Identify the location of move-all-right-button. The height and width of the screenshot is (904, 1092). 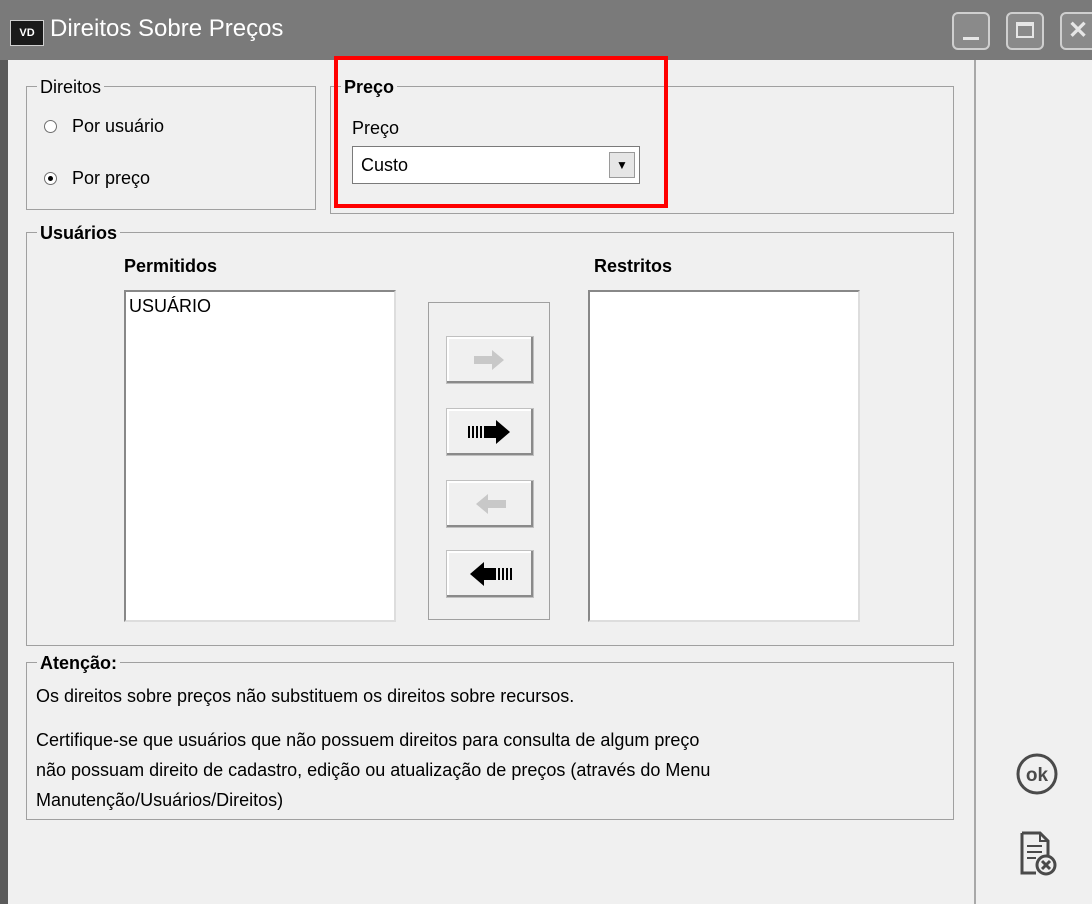
(490, 432).